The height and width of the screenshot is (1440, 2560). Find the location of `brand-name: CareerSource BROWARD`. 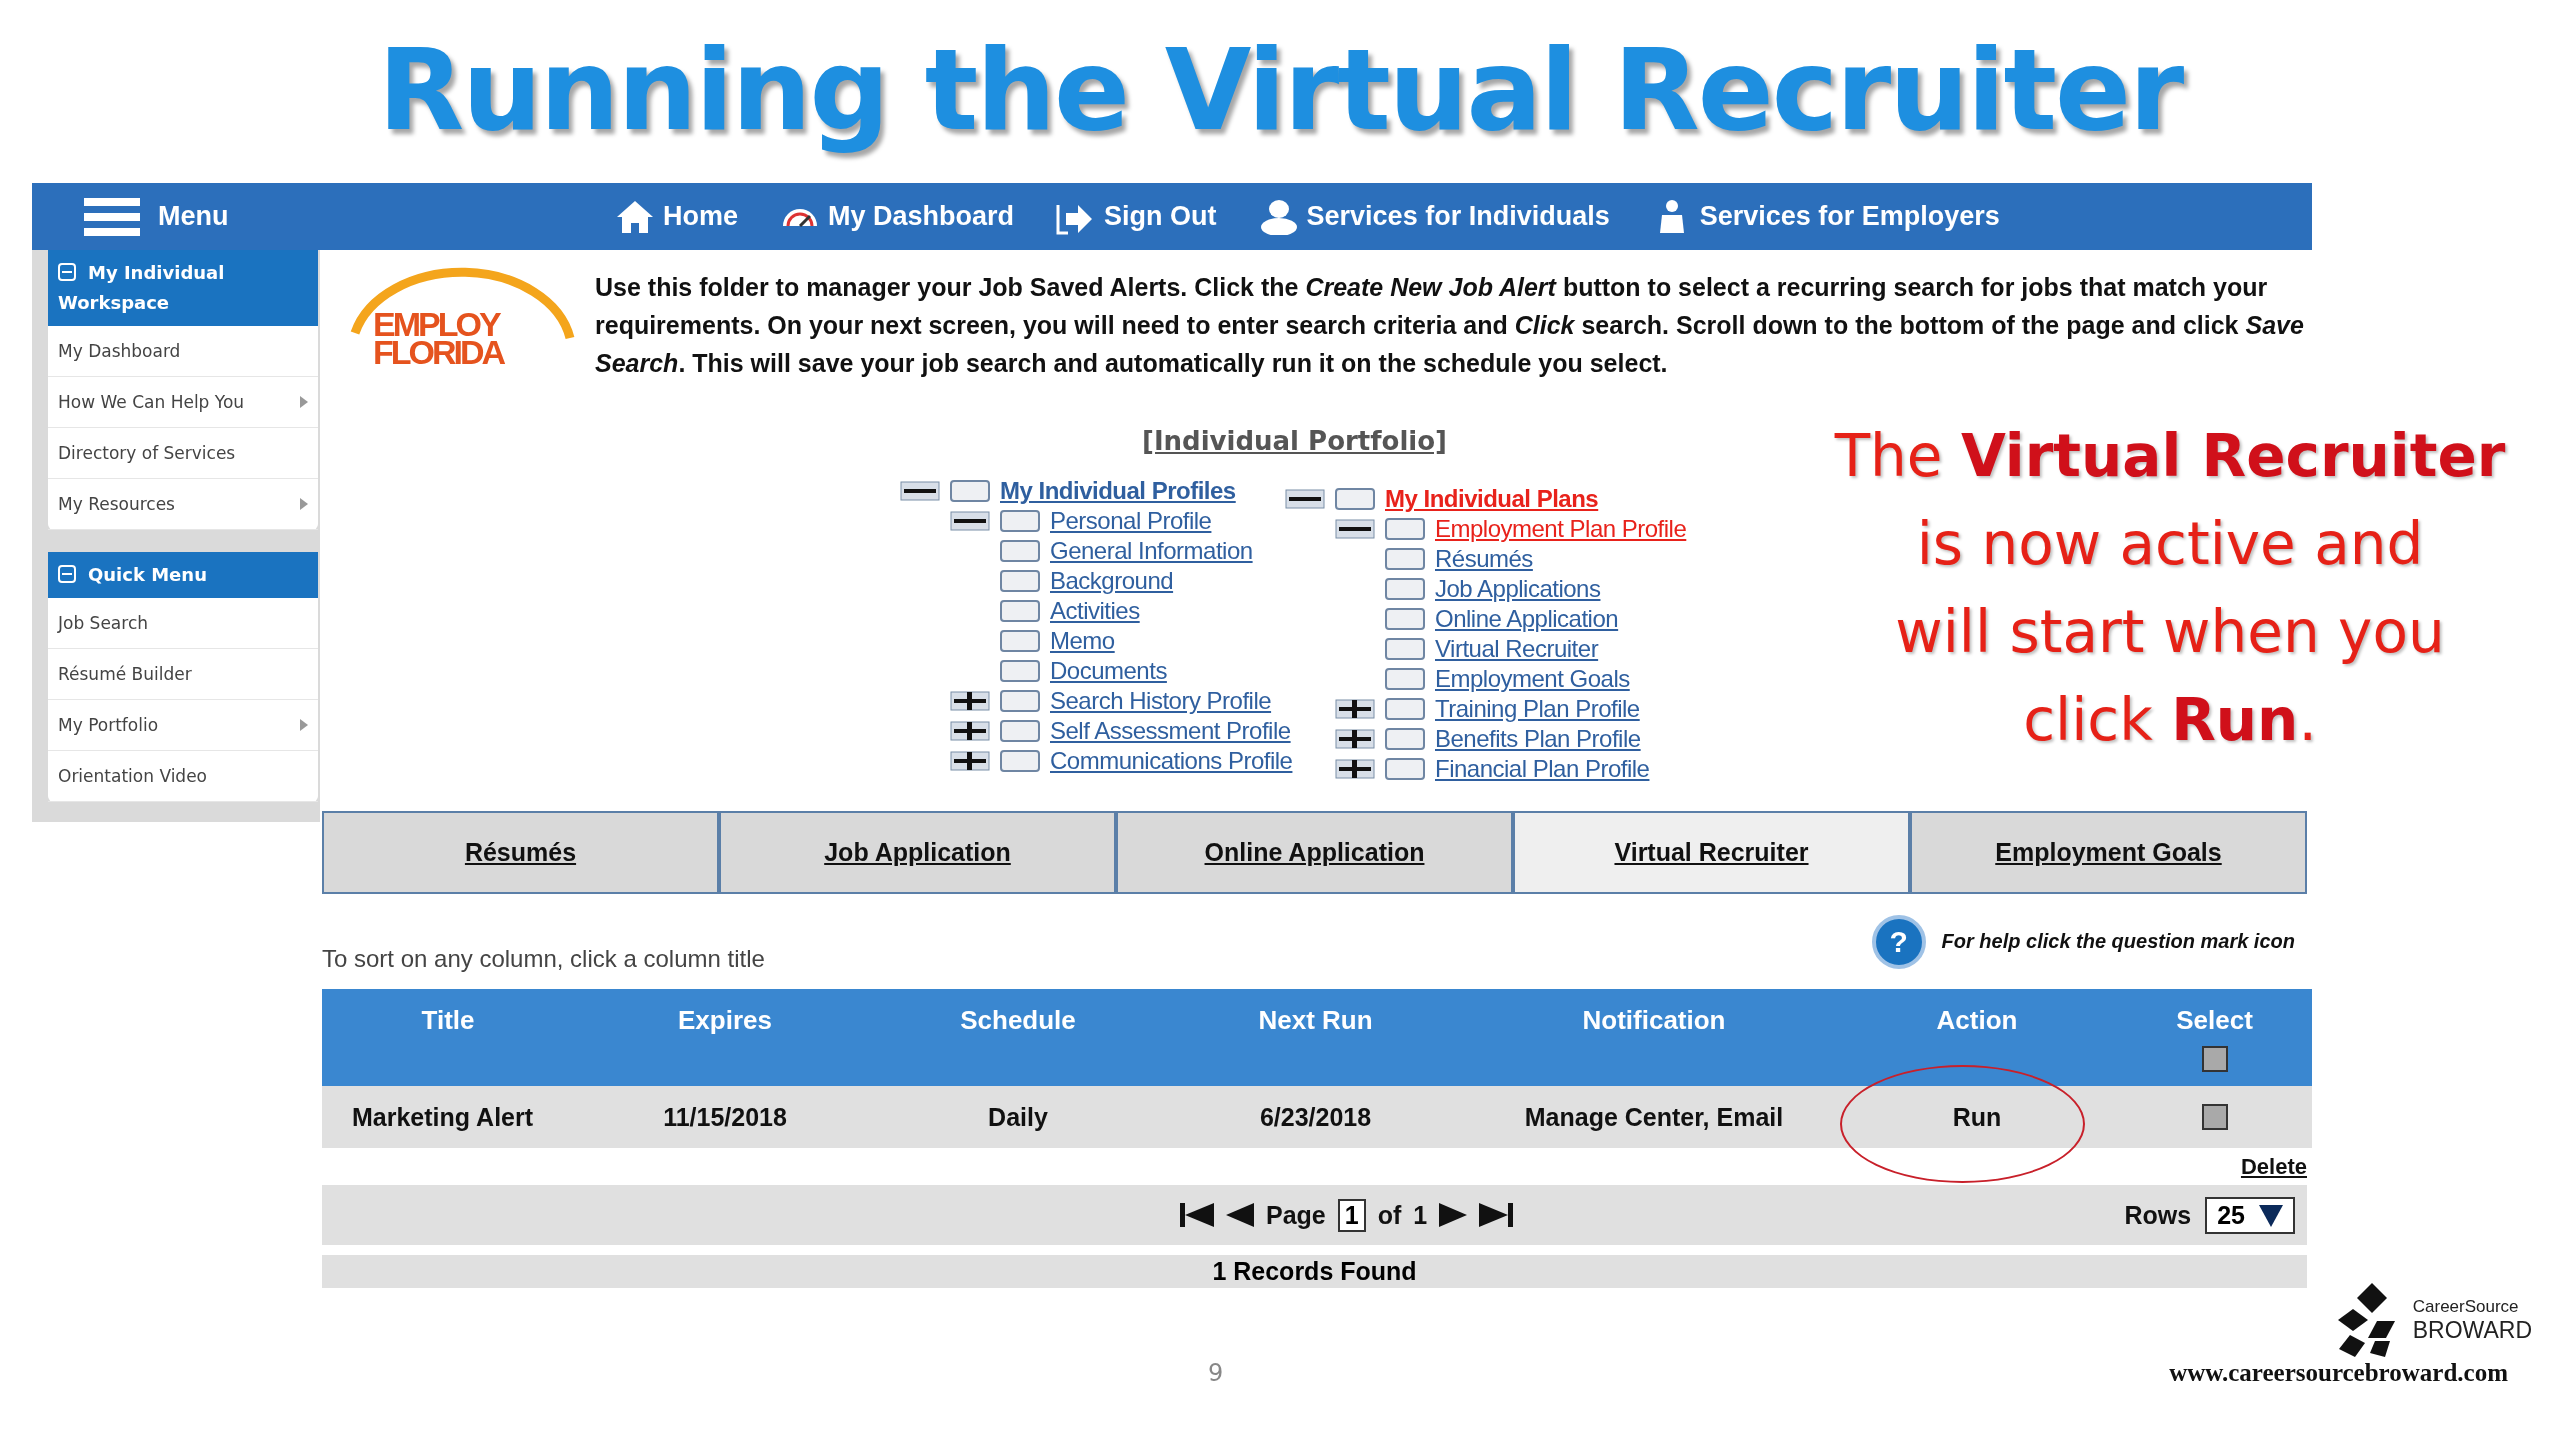

brand-name: CareerSource BROWARD is located at coordinates (2472, 1320).